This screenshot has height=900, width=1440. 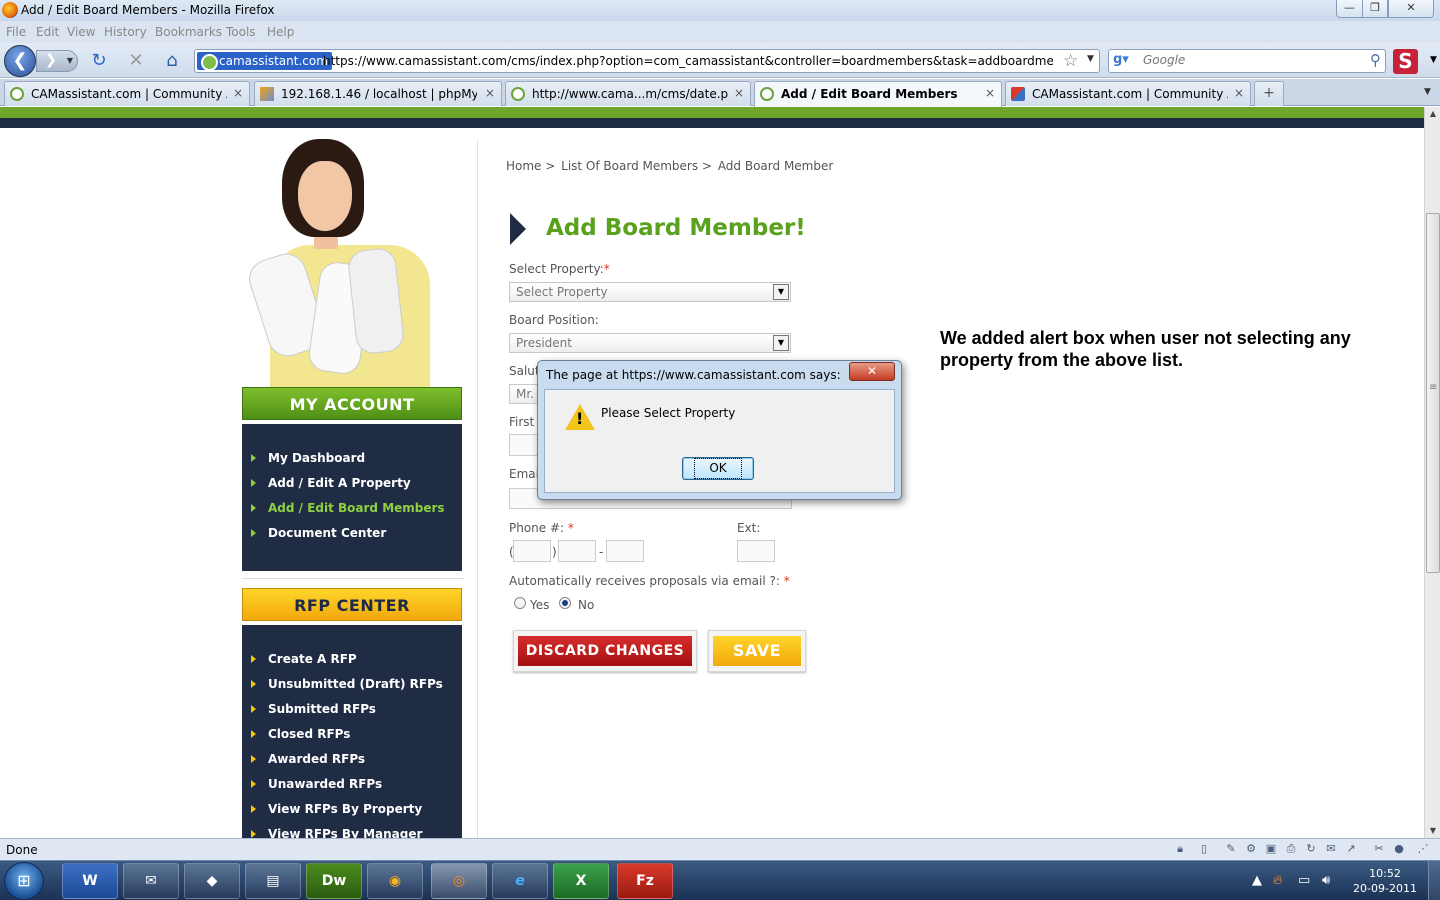 What do you see at coordinates (872, 371) in the screenshot?
I see `dialog-close-button: ✕` at bounding box center [872, 371].